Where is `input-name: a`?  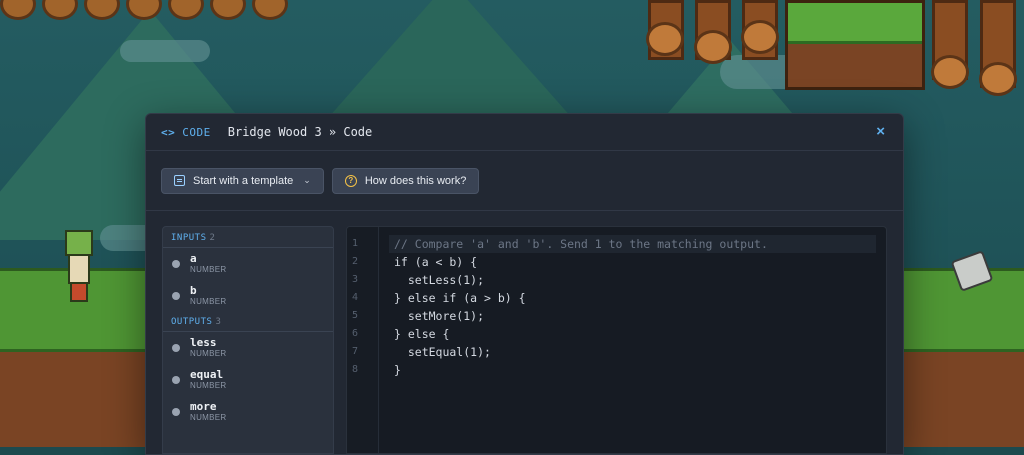 input-name: a is located at coordinates (193, 258).